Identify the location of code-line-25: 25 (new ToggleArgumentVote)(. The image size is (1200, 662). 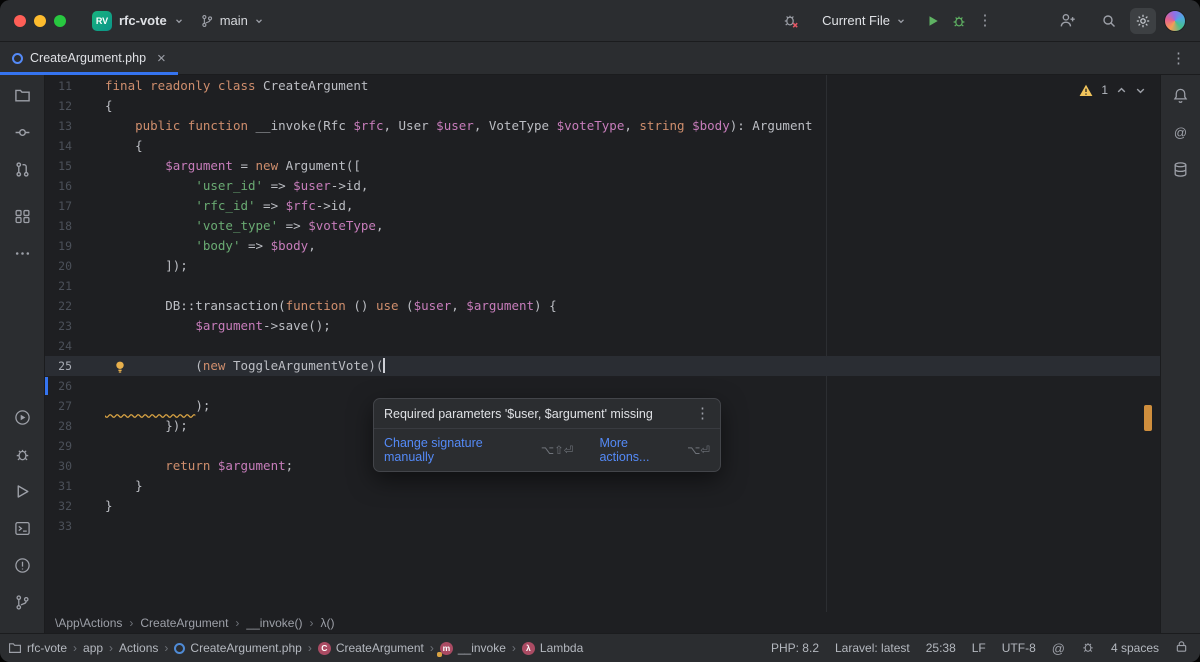
(602, 366).